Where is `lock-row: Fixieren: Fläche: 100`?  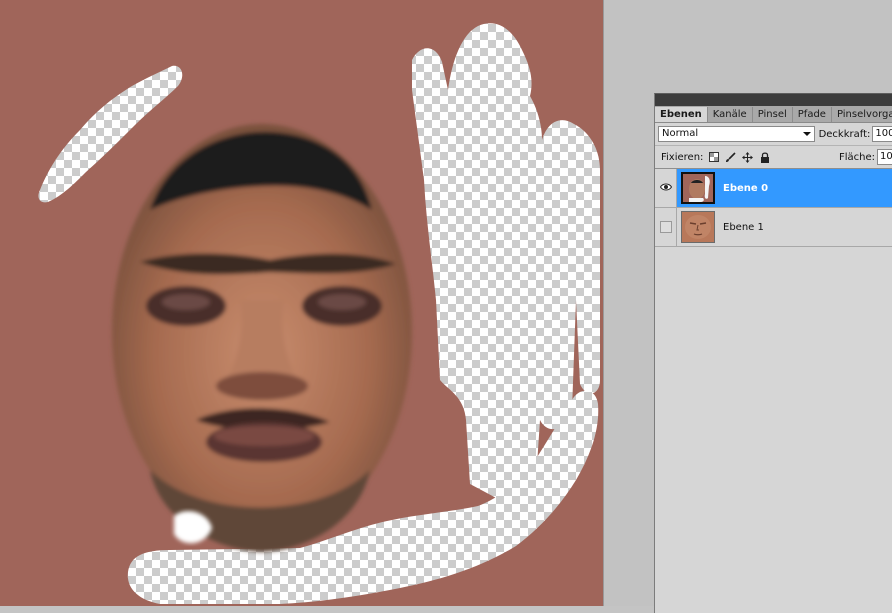
lock-row: Fixieren: Fläche: 100 is located at coordinates (773, 157).